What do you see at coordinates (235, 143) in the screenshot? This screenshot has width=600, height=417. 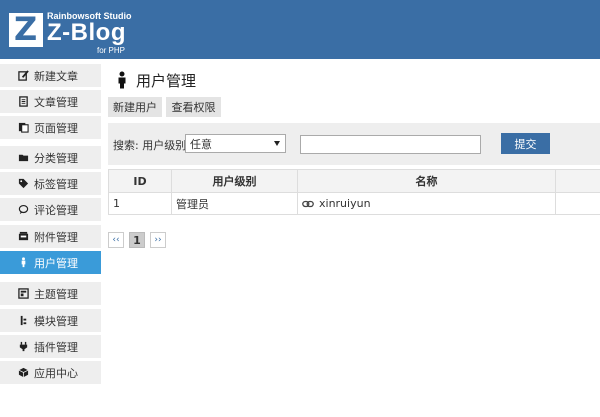 I see `user-level-select: 任意` at bounding box center [235, 143].